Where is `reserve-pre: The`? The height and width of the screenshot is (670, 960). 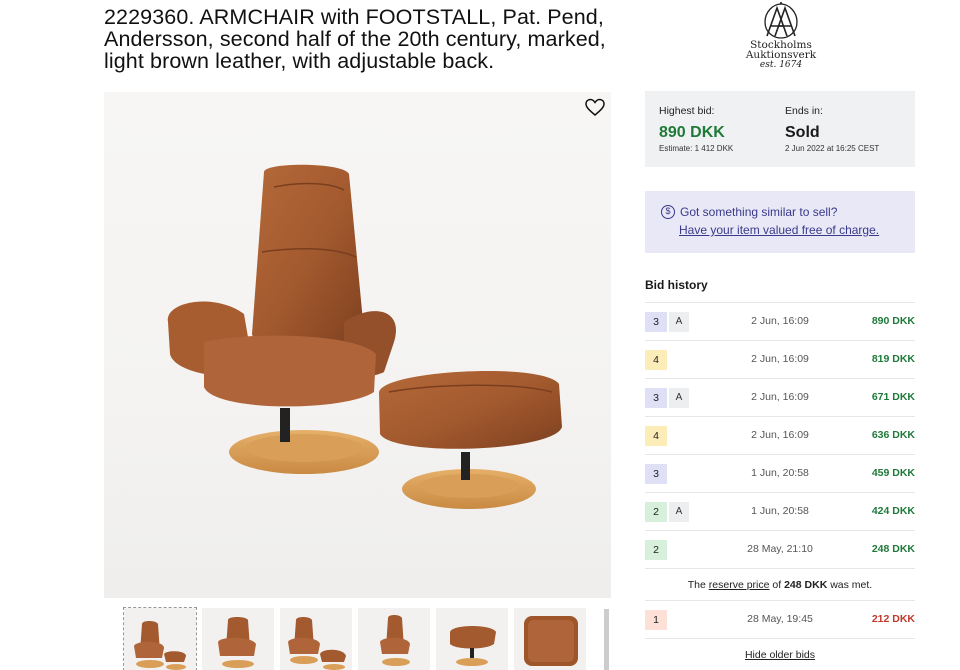 reserve-pre: The is located at coordinates (696, 585).